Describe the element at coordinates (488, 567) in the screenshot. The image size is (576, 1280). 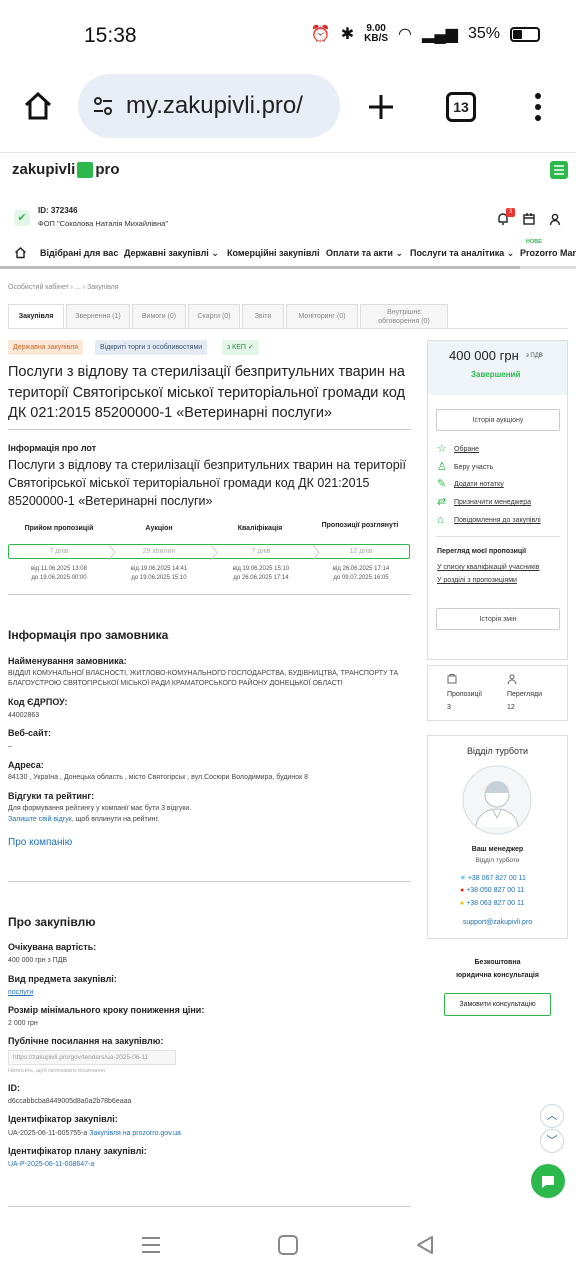
I see `qualification-list-link: У списку кваліфікацій учасників` at that location.